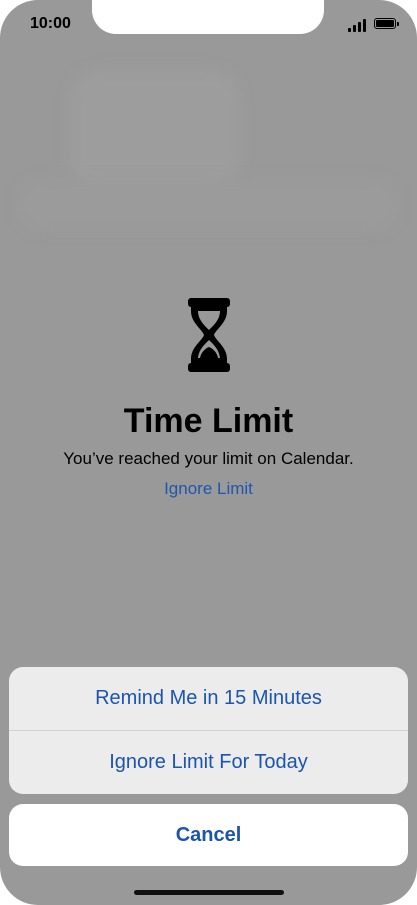 This screenshot has height=905, width=417. What do you see at coordinates (208, 489) in the screenshot?
I see `ignore-limit-link: Ignore Limit` at bounding box center [208, 489].